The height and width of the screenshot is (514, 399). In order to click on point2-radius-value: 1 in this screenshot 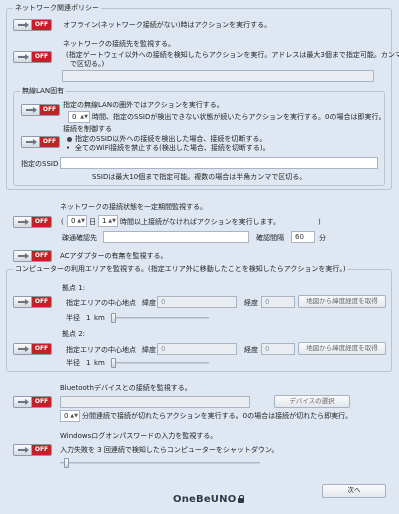, I will do `click(88, 363)`.